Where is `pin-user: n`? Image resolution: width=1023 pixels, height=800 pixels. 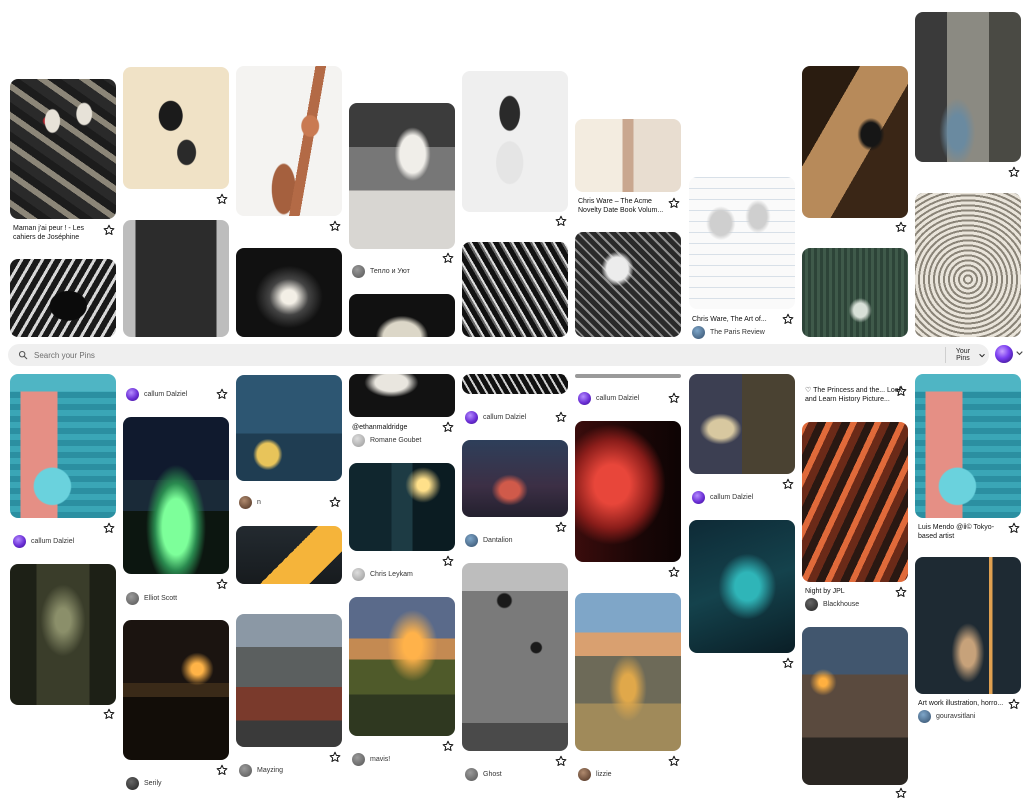
pin-user: n is located at coordinates (250, 502).